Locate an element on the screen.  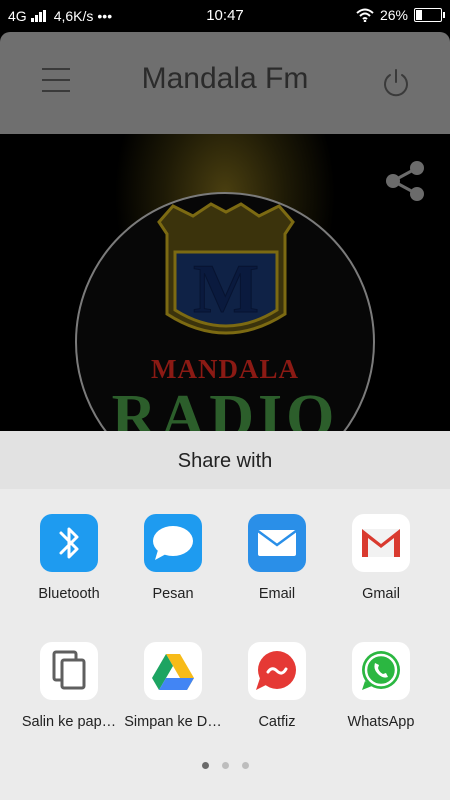
share-target-label: Email is located at coordinates (277, 594).